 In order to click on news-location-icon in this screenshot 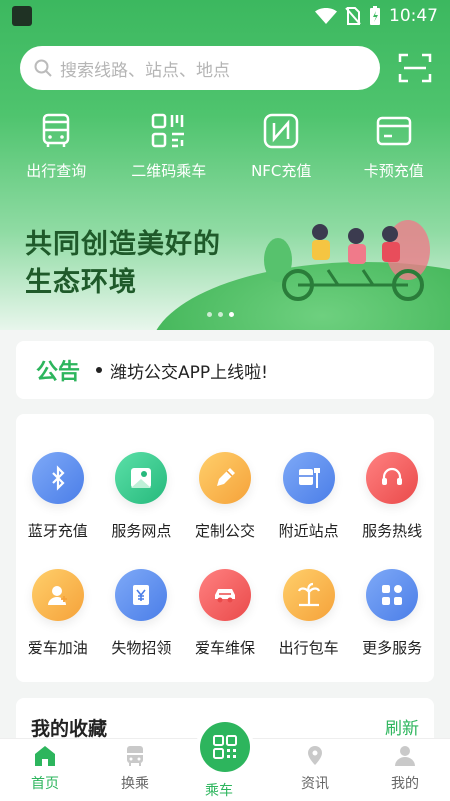, I will do `click(315, 755)`.